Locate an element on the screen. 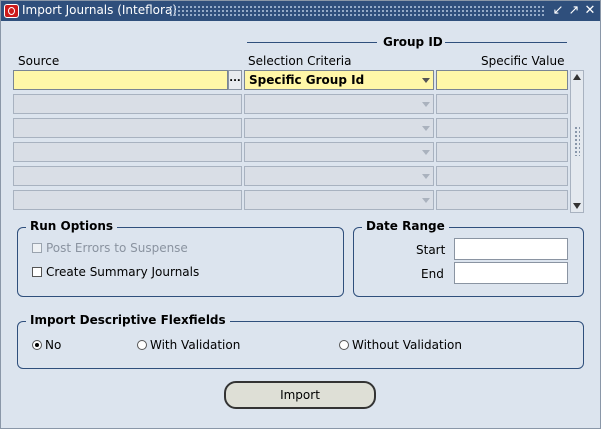 Image resolution: width=601 pixels, height=429 pixels. radio-with-validation is located at coordinates (142, 345).